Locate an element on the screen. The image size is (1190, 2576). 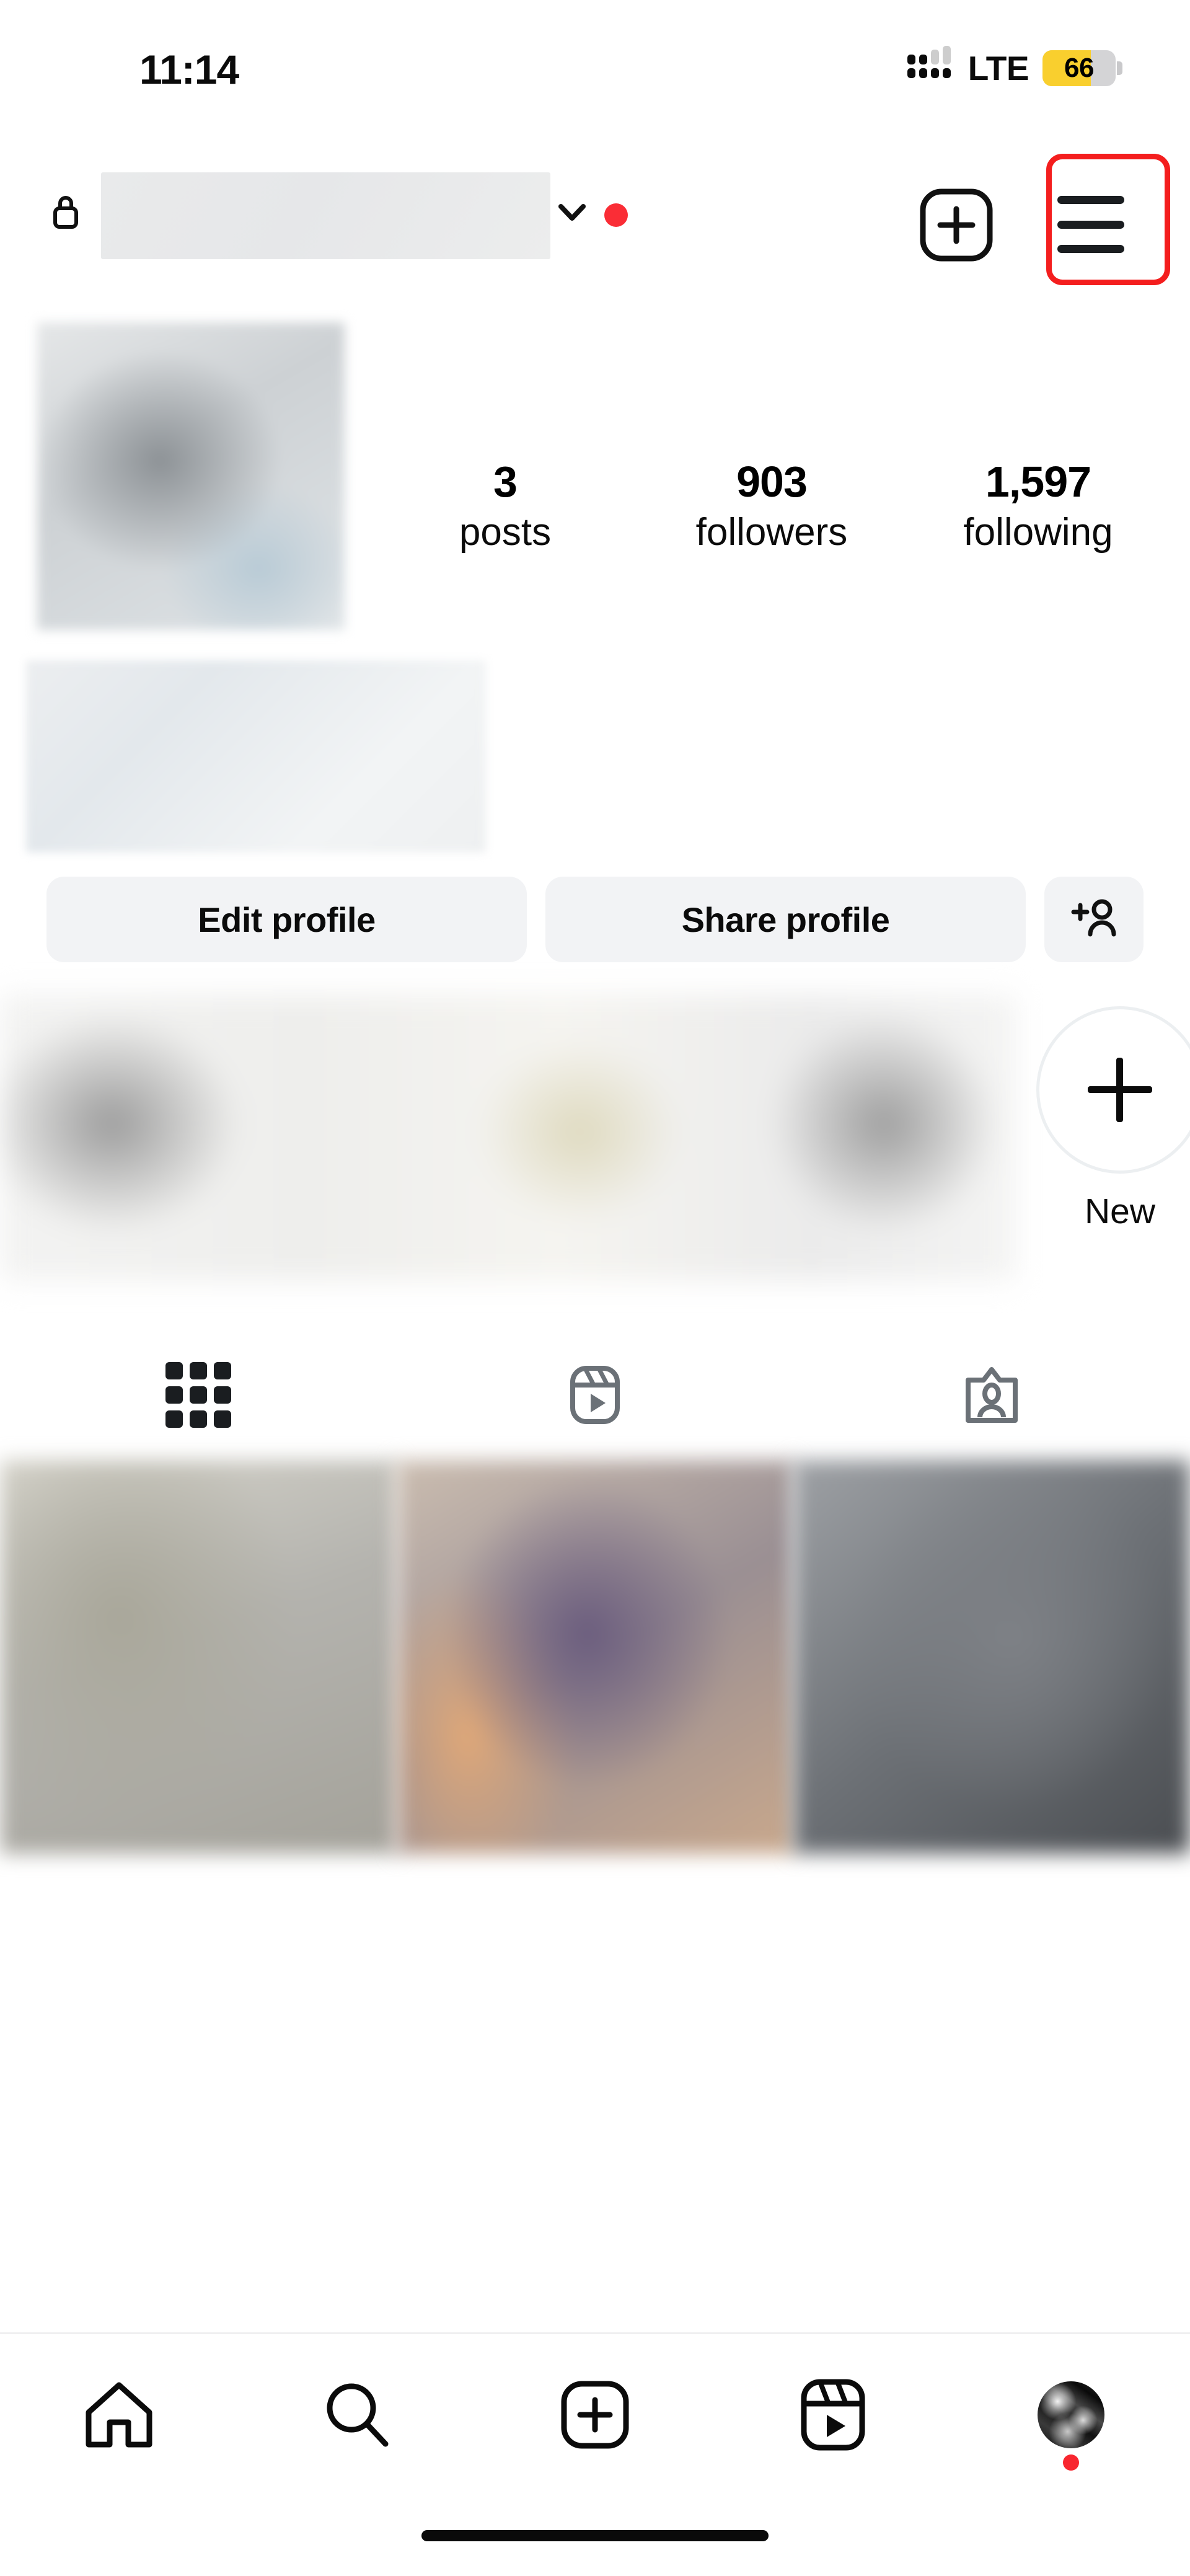
stat-posts: 3 posts is located at coordinates (505, 508).